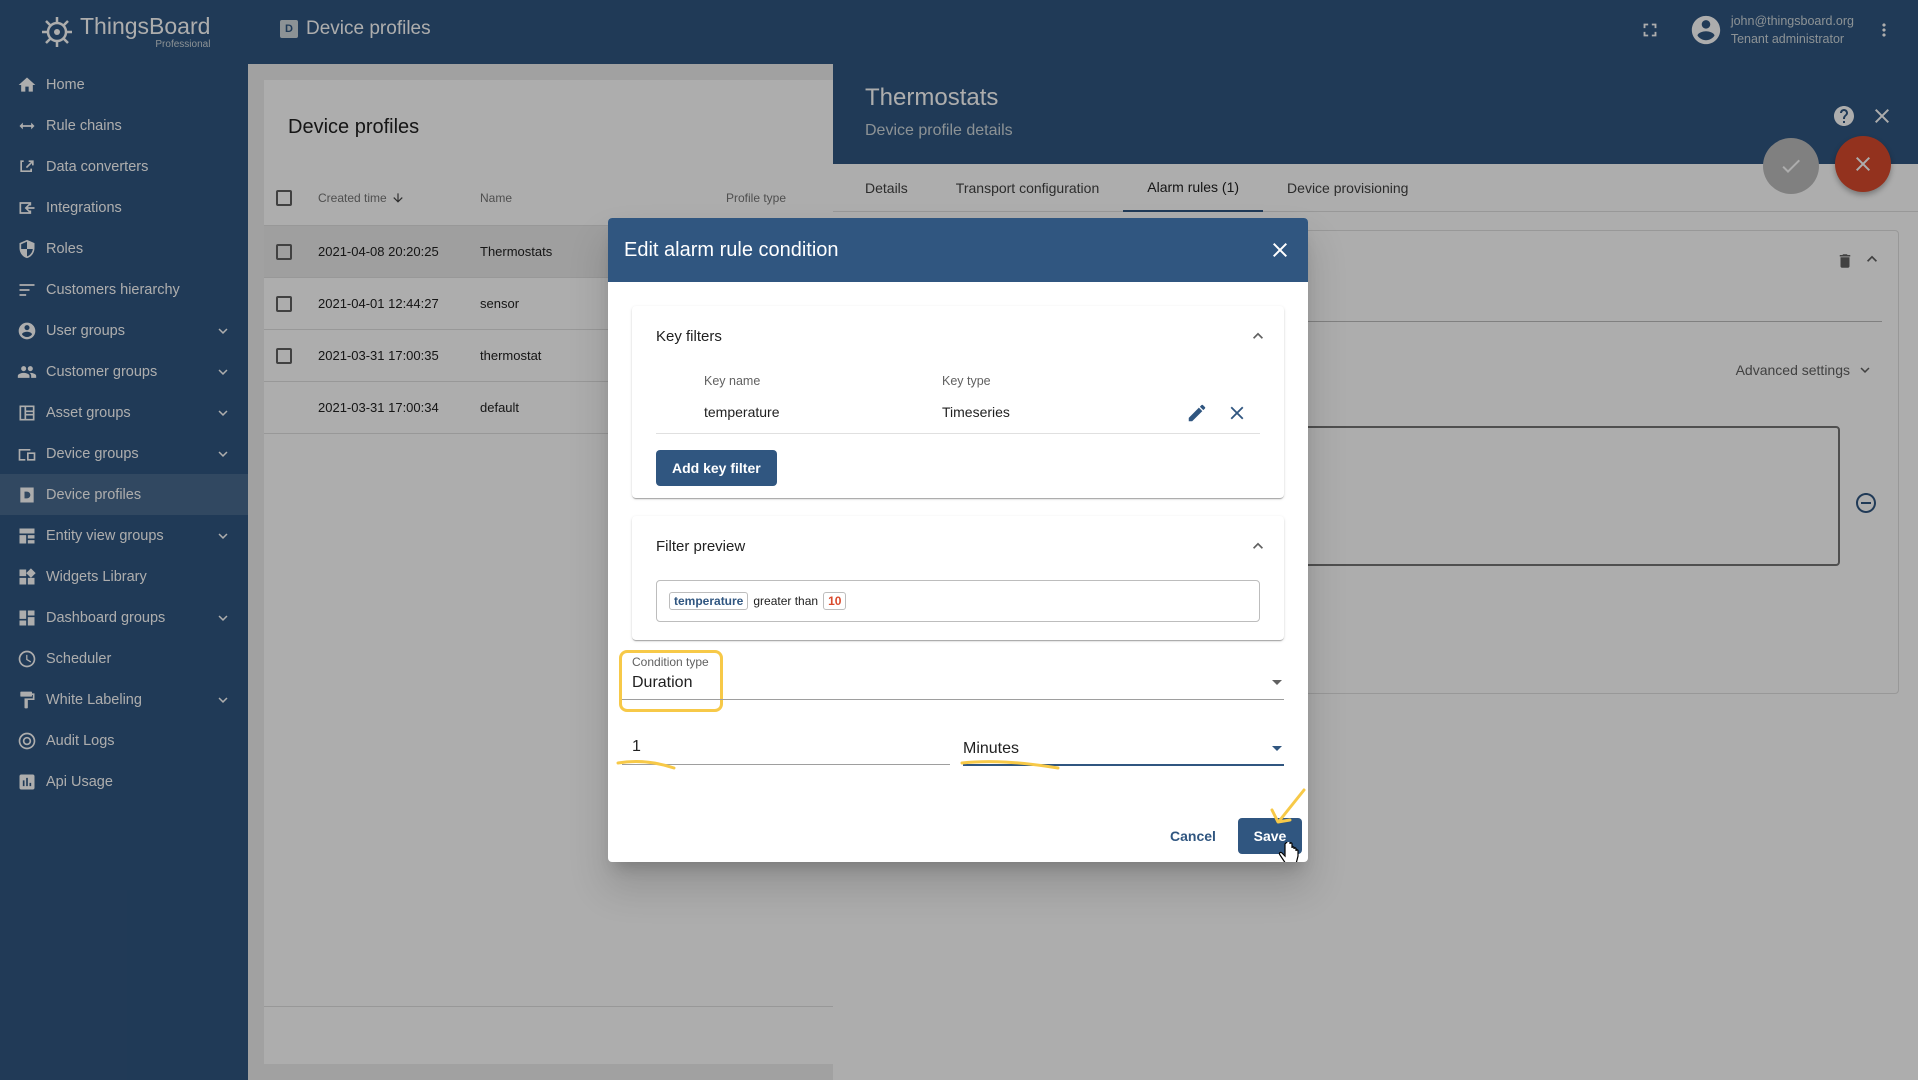 The width and height of the screenshot is (1918, 1080). I want to click on condition-type-label: Condition type, so click(670, 662).